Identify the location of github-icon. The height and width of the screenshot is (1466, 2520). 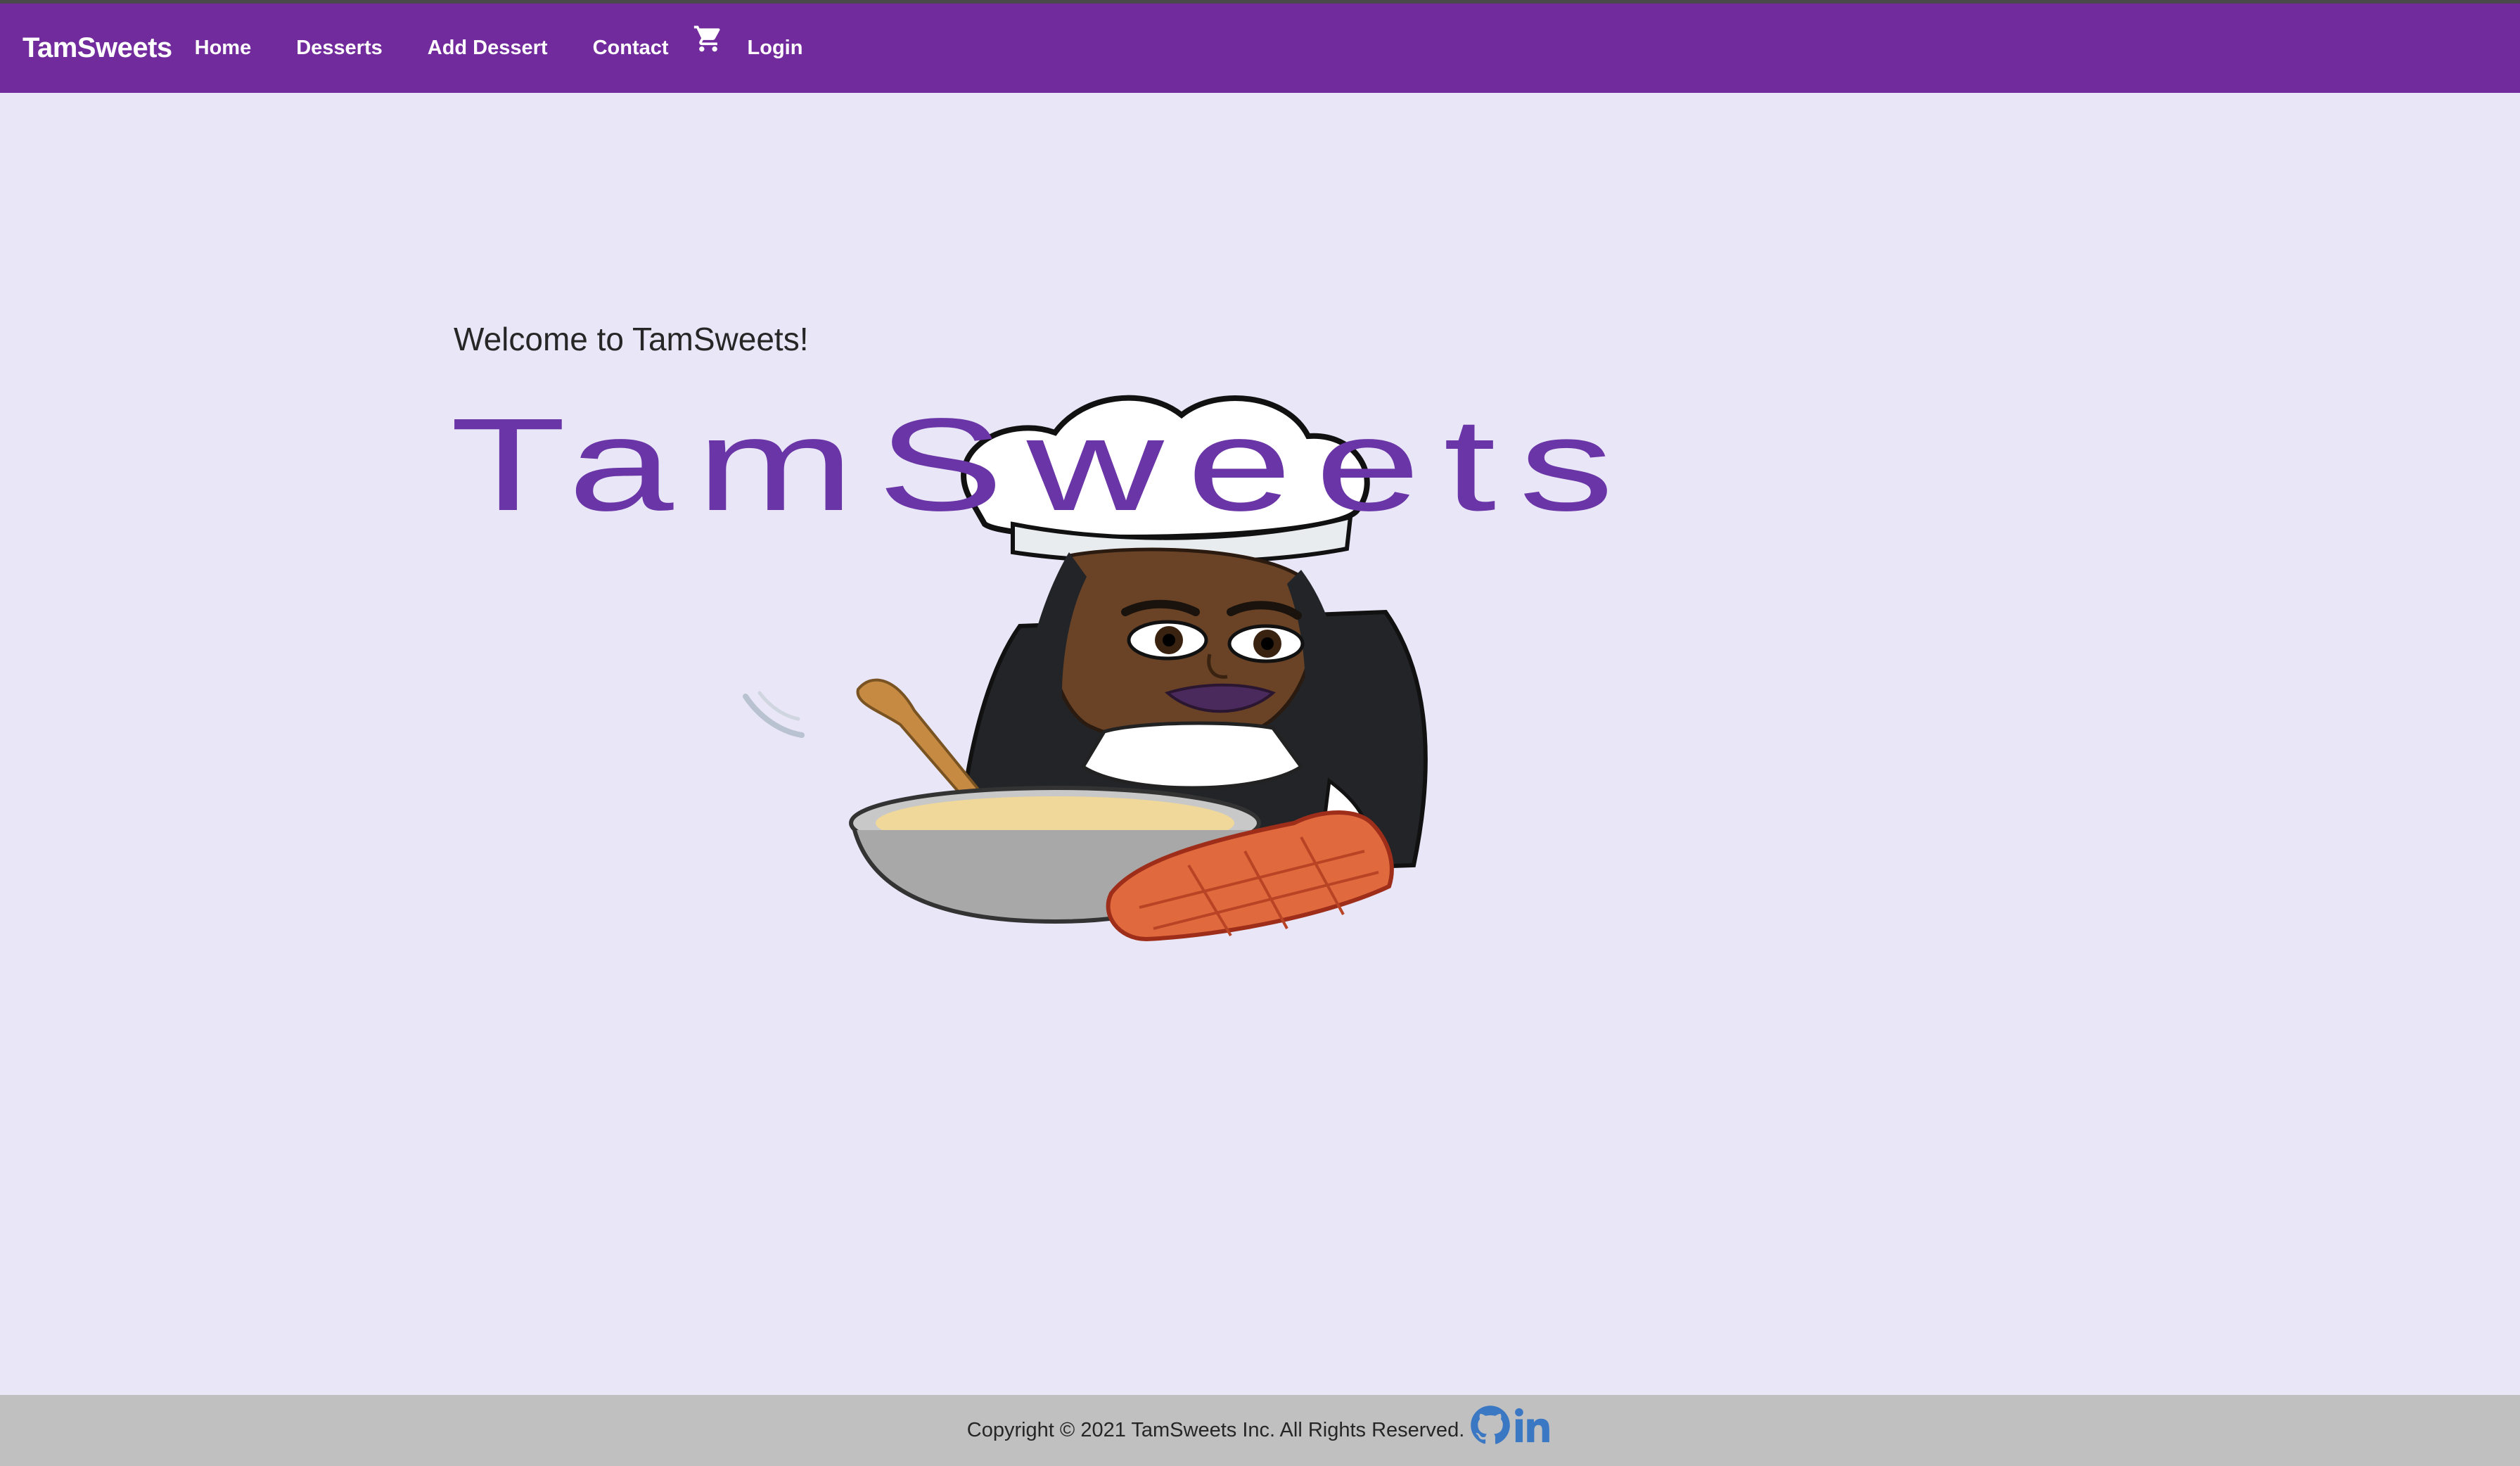
(1490, 1425).